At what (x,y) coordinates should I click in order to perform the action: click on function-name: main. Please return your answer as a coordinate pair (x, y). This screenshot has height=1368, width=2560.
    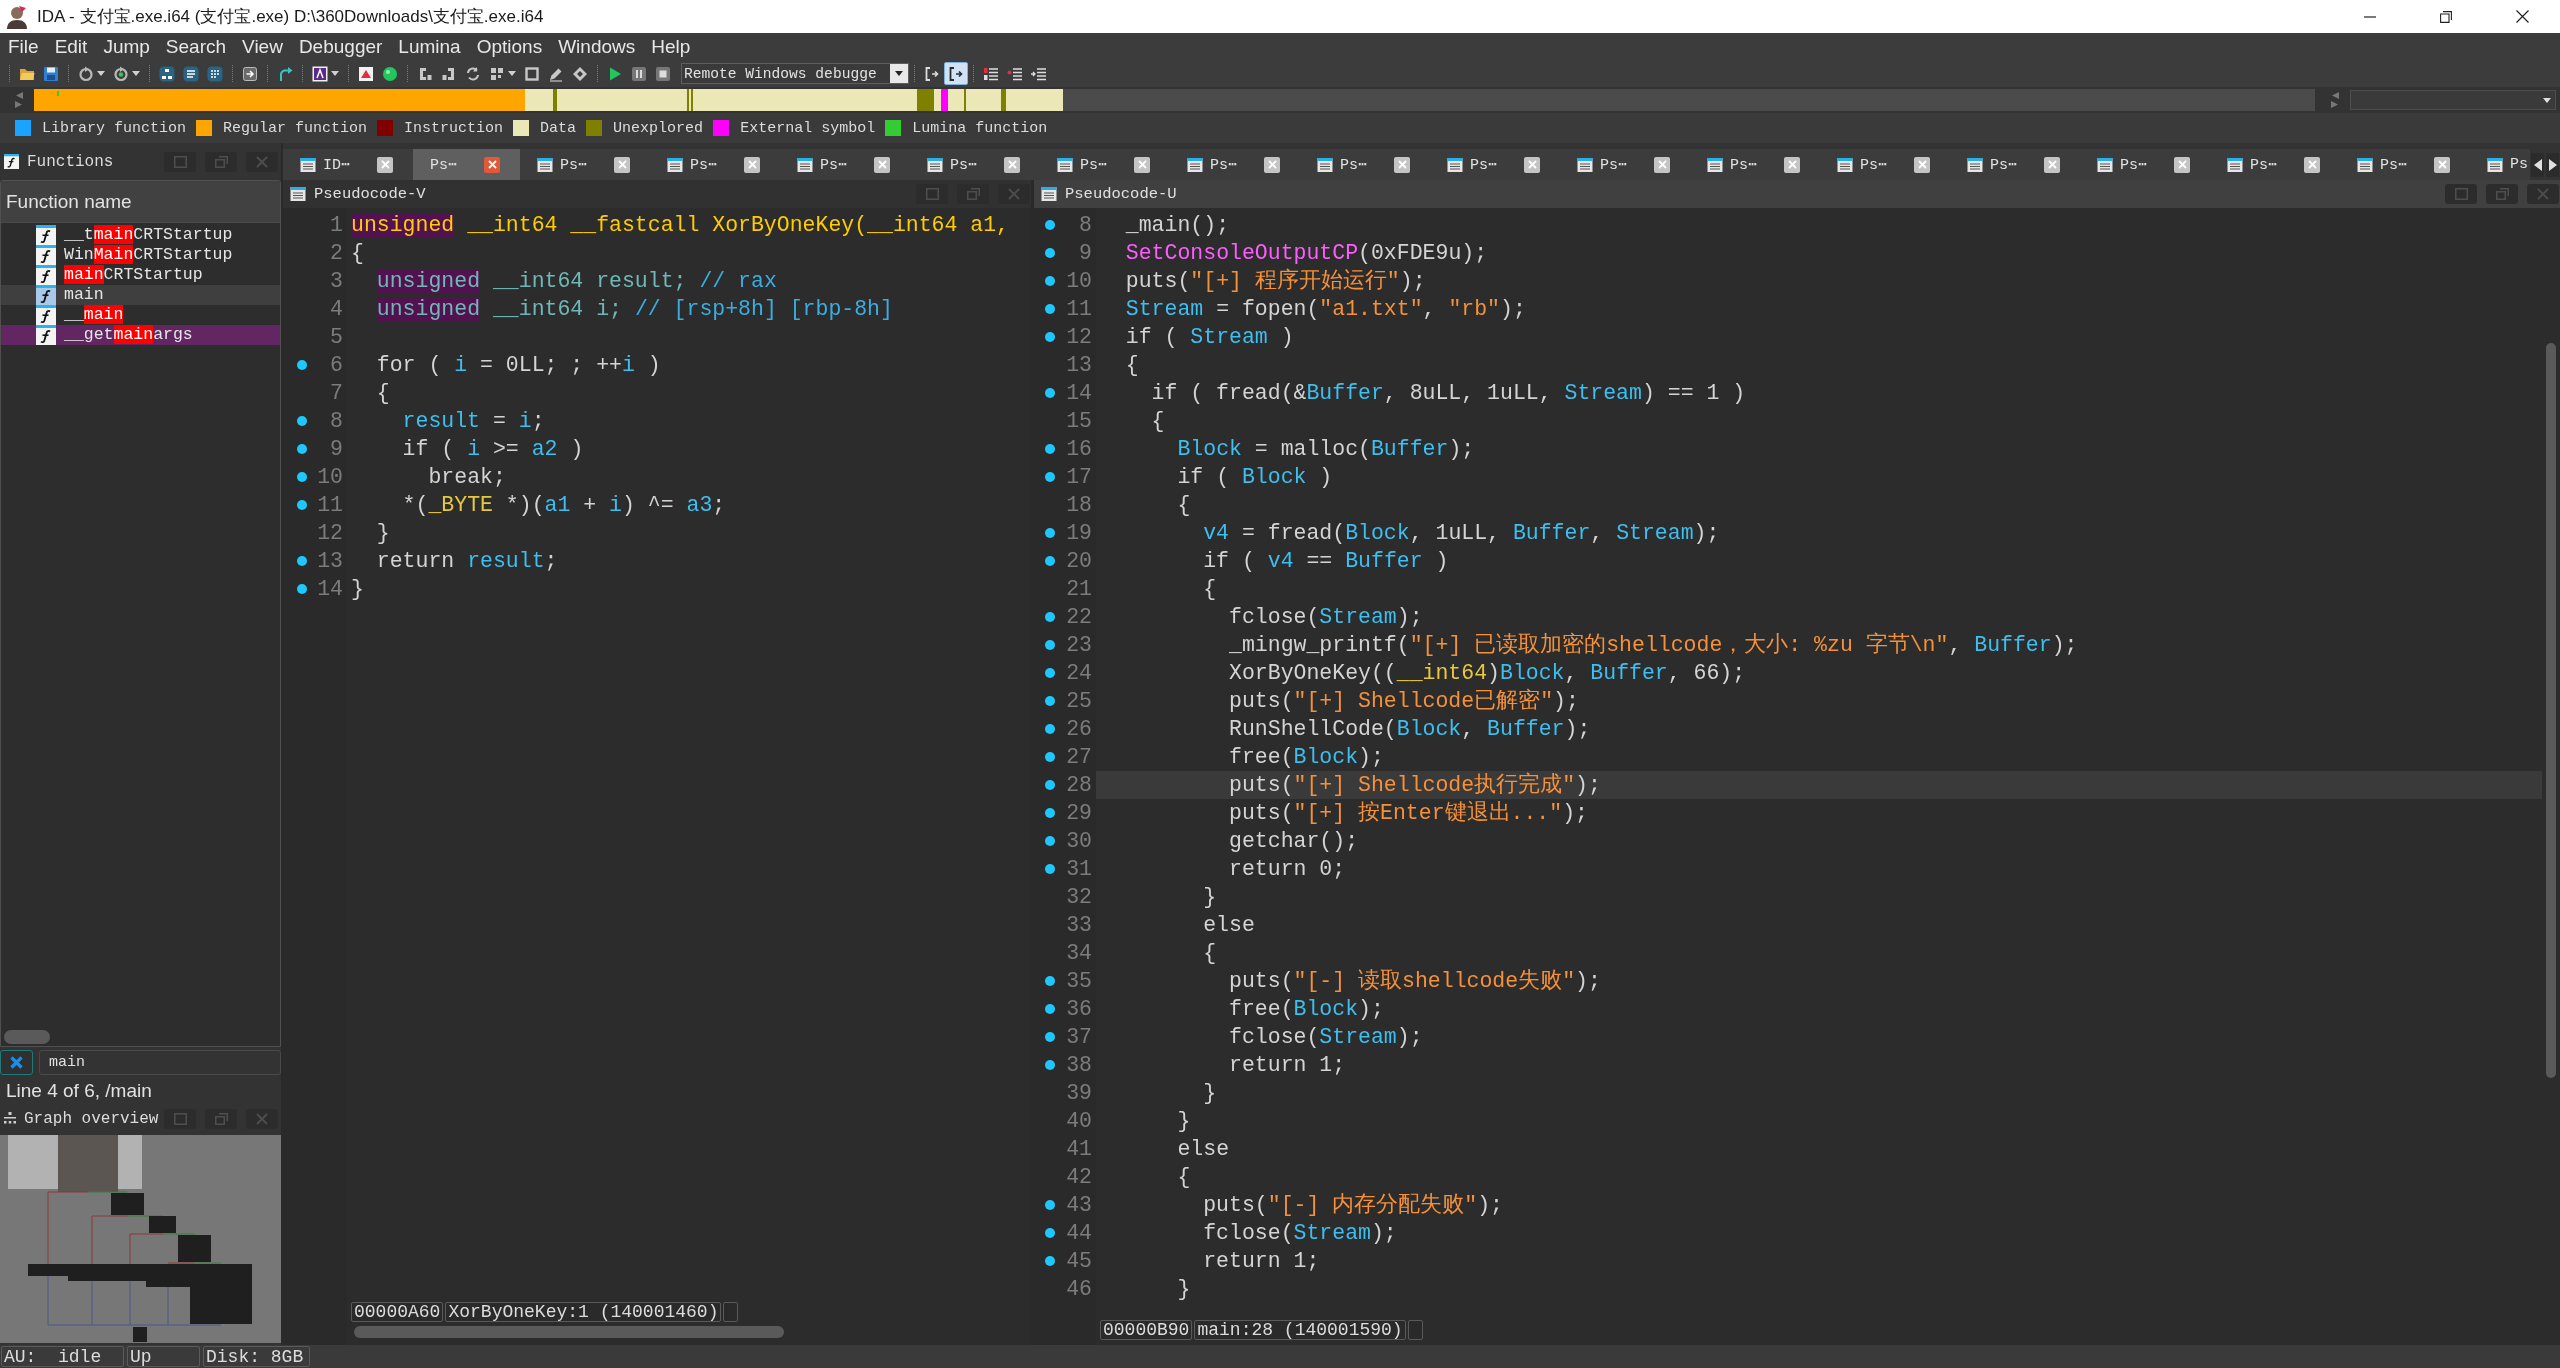
    Looking at the image, I should click on (84, 295).